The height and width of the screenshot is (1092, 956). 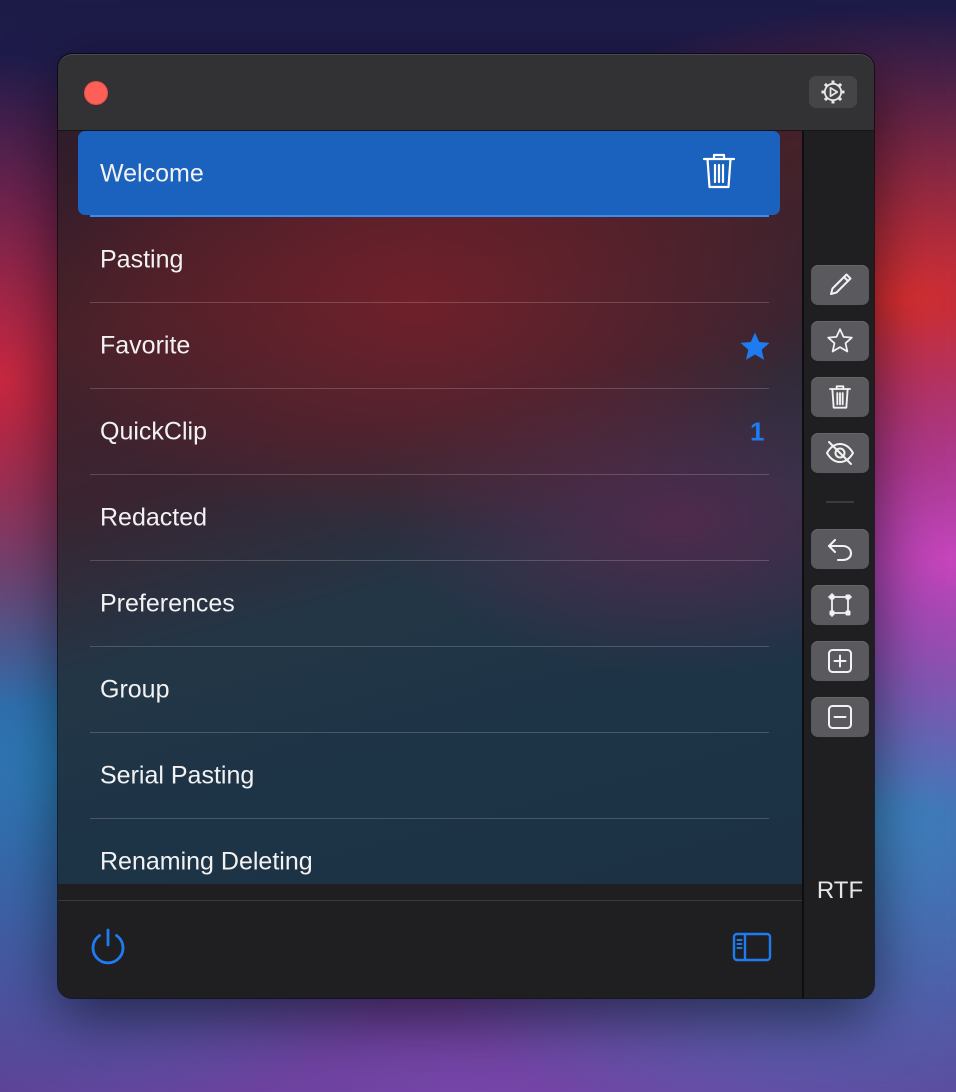 I want to click on transform-icon, so click(x=840, y=605).